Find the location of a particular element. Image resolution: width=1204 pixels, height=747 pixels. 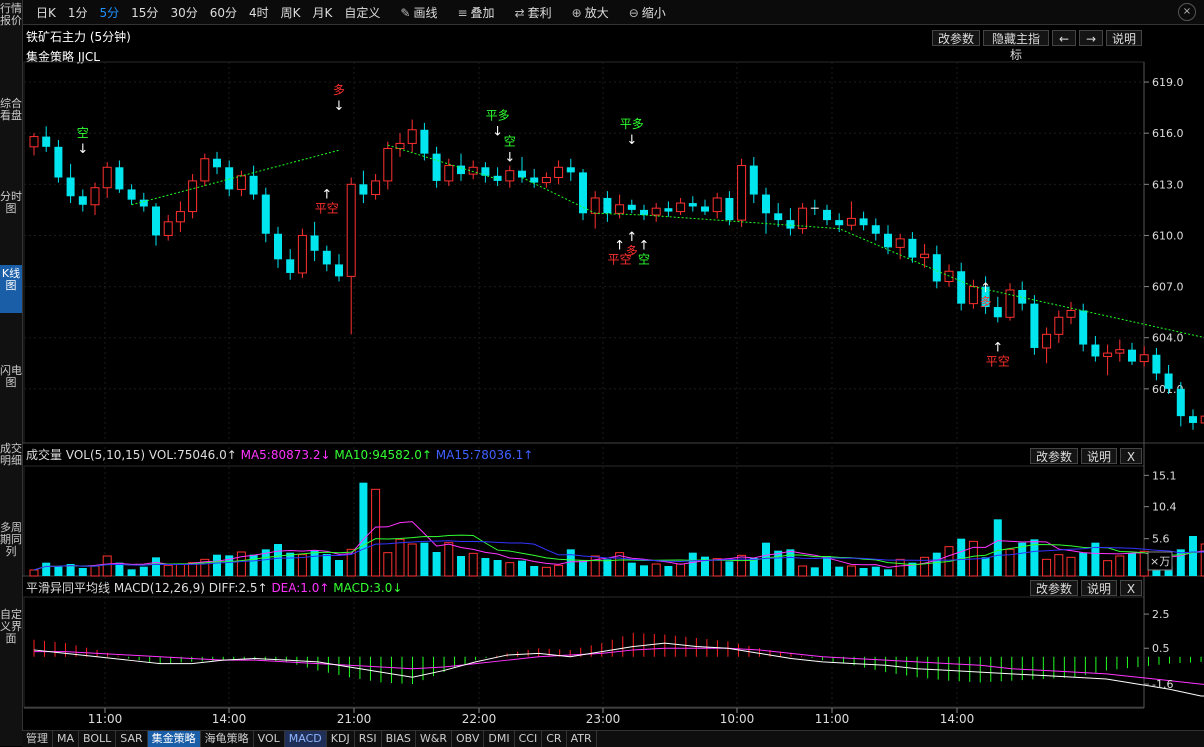

strategy-trend-line is located at coordinates (235, 177).